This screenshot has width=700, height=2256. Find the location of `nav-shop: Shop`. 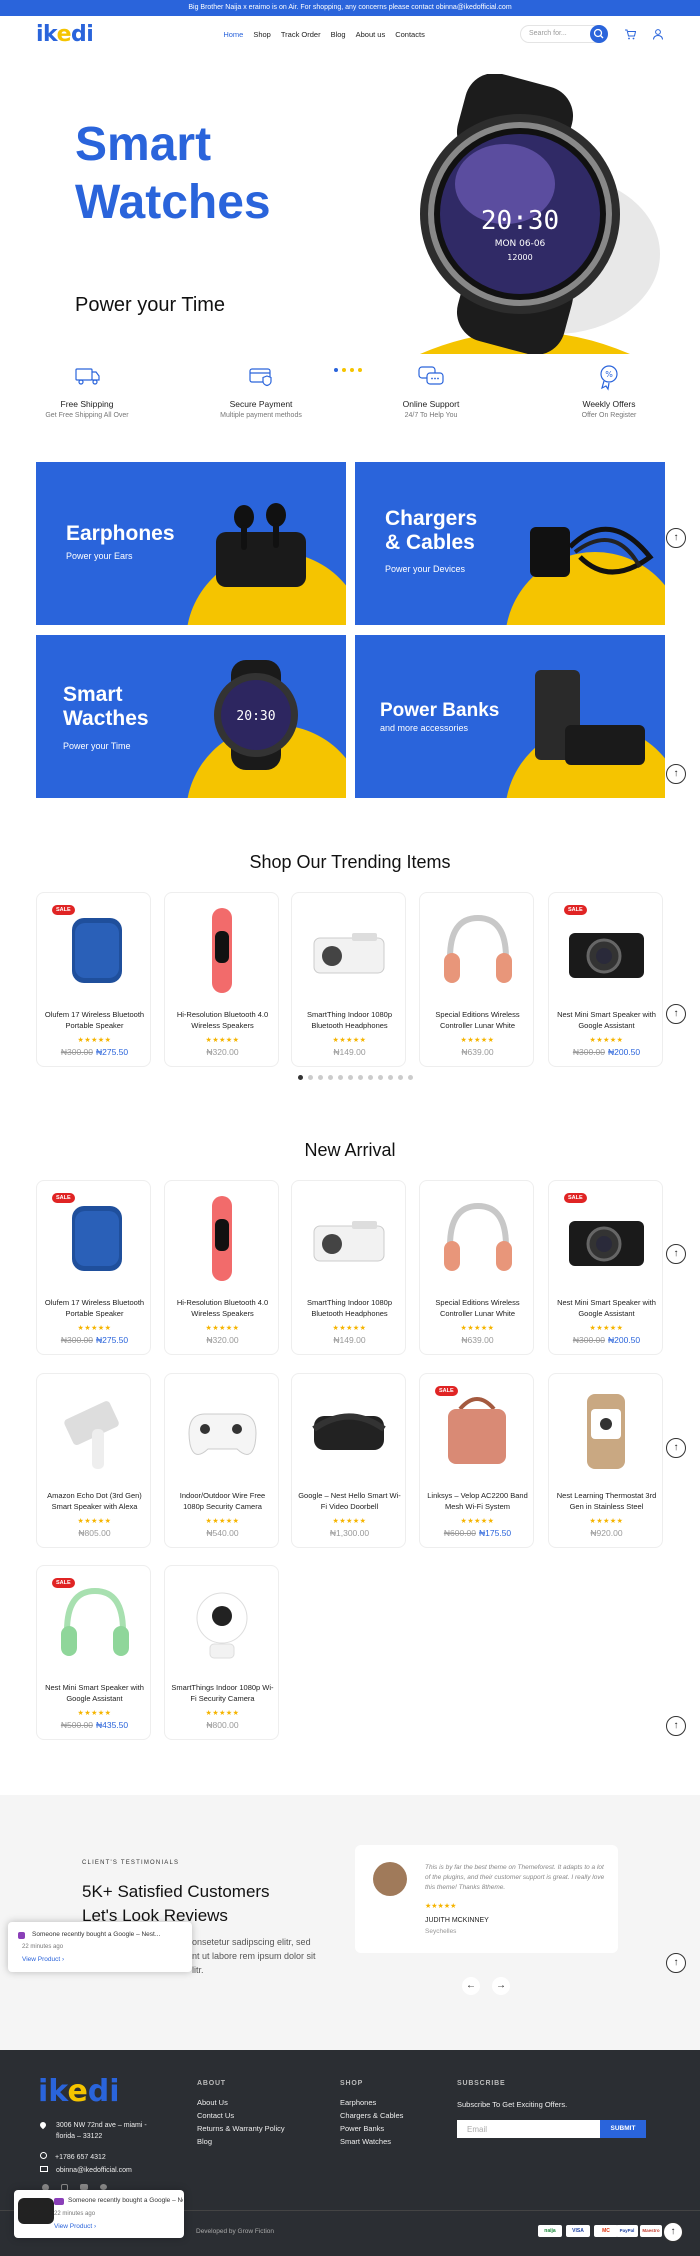

nav-shop: Shop is located at coordinates (262, 34).